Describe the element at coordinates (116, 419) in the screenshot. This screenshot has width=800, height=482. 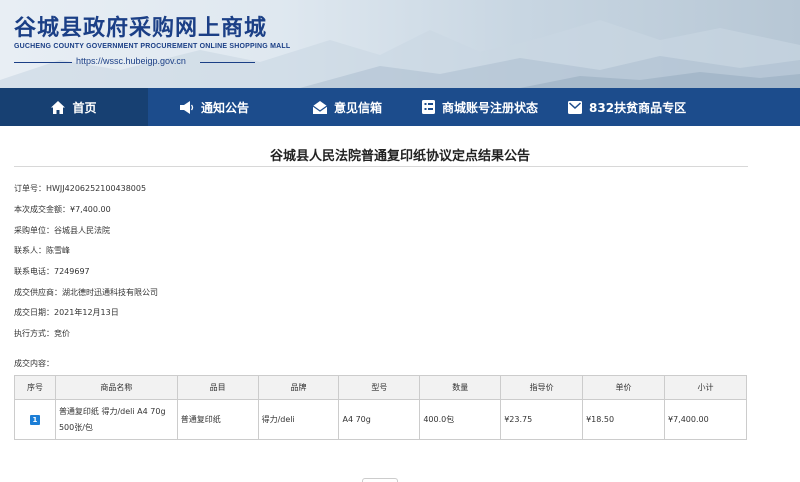
I see `product-name-cell: 普通复印纸 得力/deli A4 70g 500张/包` at that location.